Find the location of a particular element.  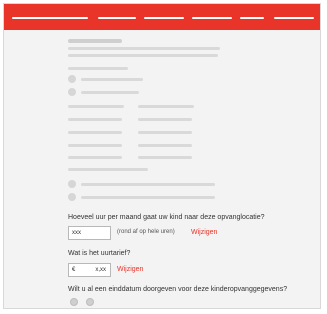

currency-symbol: € is located at coordinates (74, 270).